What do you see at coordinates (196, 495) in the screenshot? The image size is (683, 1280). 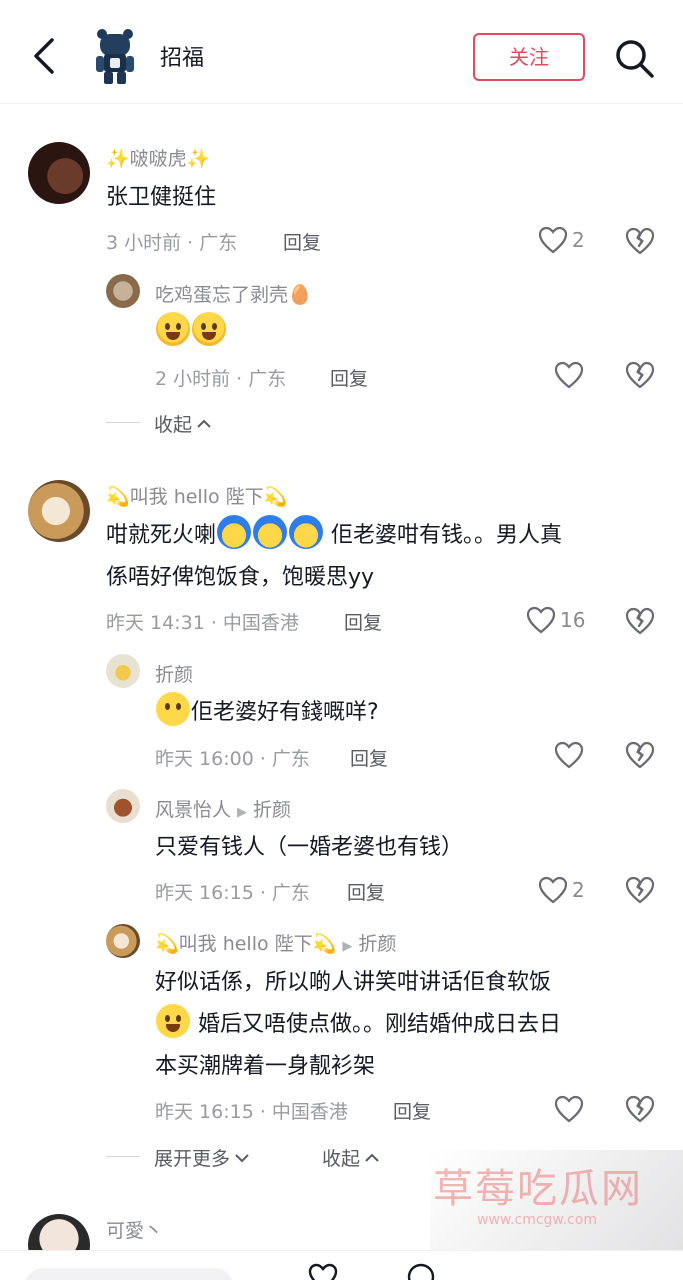 I see `comment-username: 💫叫我 hello 陛下💫` at bounding box center [196, 495].